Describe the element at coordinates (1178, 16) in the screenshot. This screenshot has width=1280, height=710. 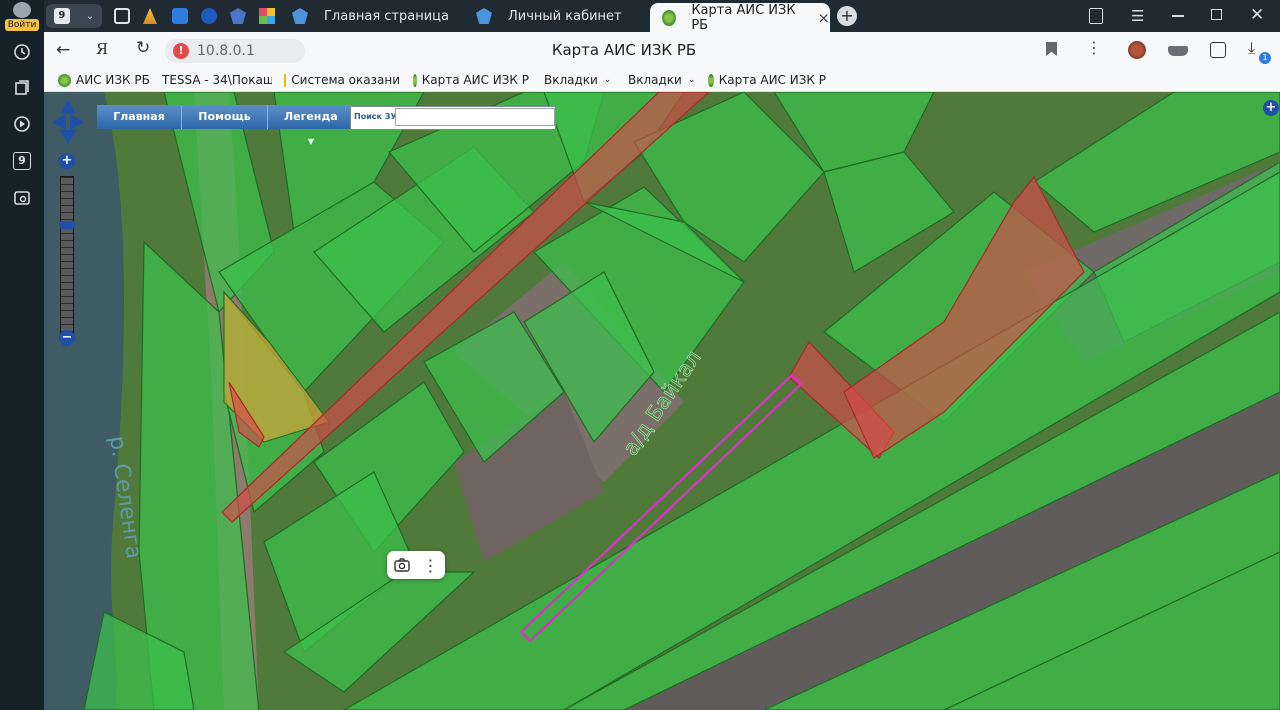
I see `minimize-icon` at that location.